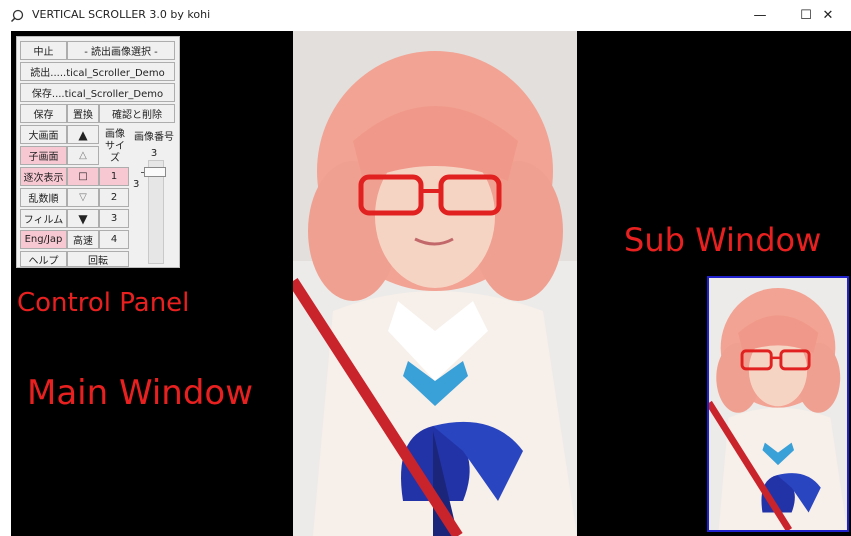 This screenshot has width=851, height=536. What do you see at coordinates (83, 113) in the screenshot?
I see `replace-button: 置換` at bounding box center [83, 113].